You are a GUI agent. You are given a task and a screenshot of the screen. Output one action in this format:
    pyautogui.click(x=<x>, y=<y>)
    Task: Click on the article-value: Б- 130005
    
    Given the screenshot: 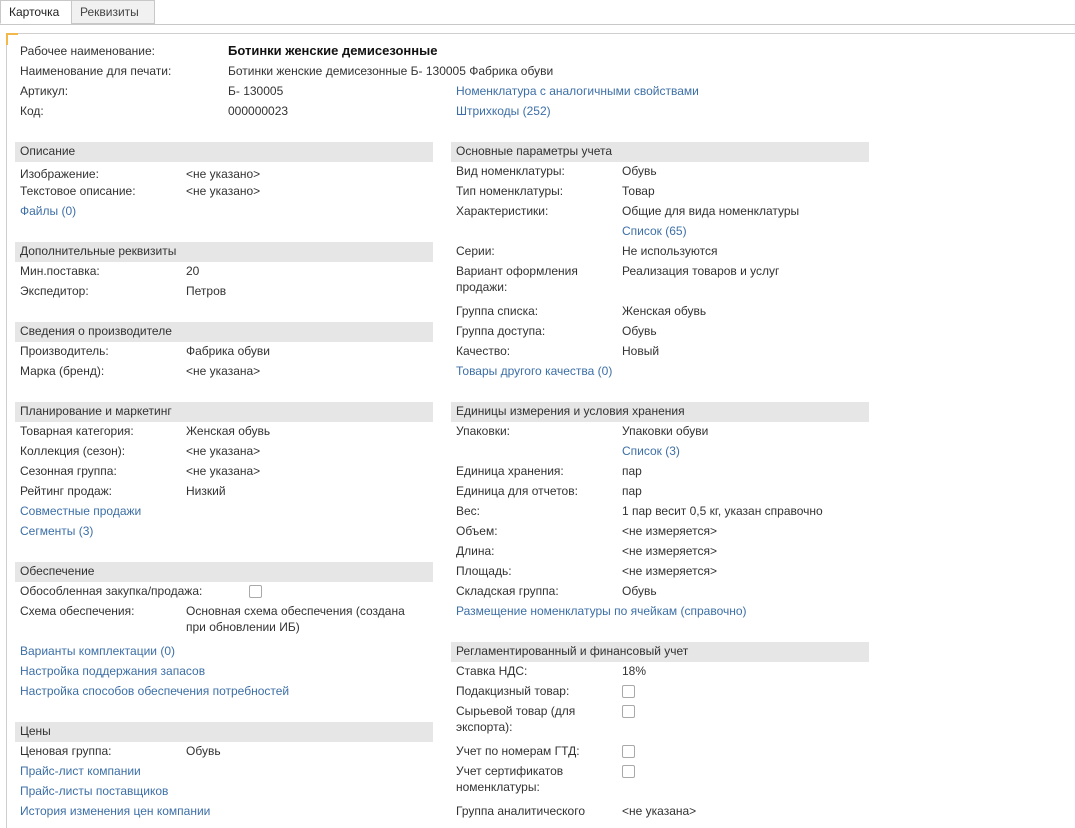 What is the action you would take?
    pyautogui.click(x=255, y=91)
    